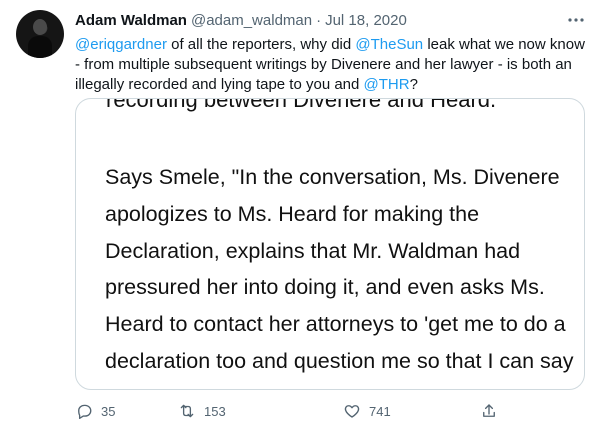  What do you see at coordinates (202, 411) in the screenshot?
I see `retweet-button: 153` at bounding box center [202, 411].